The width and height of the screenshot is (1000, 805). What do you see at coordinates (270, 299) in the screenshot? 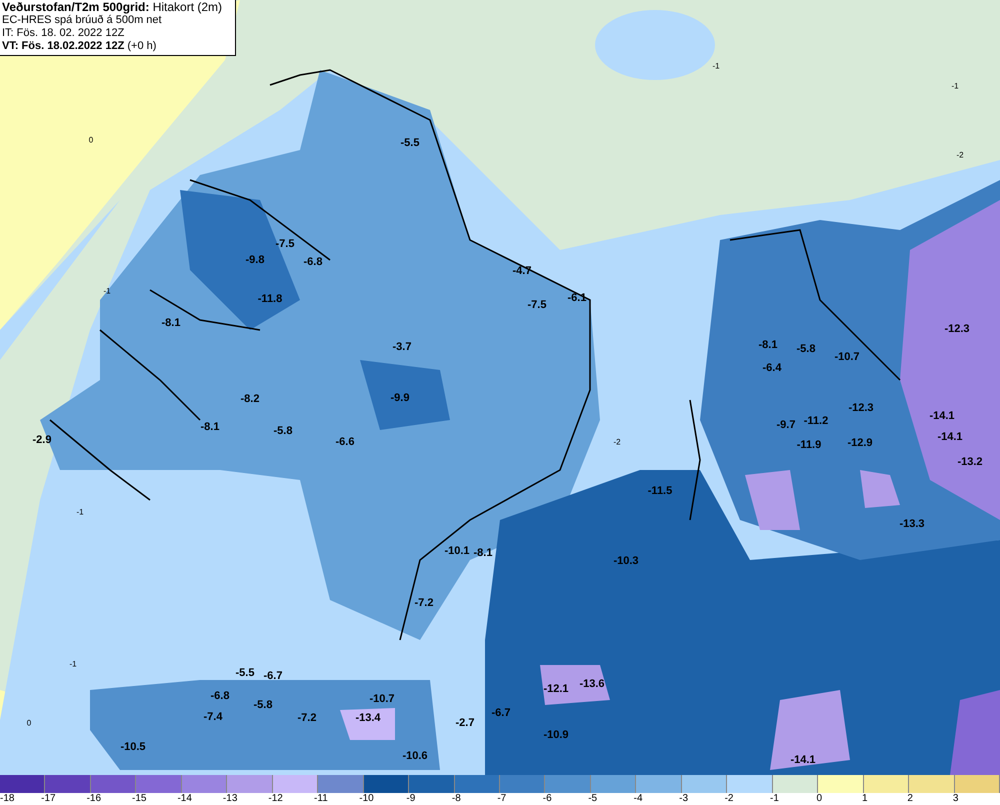
I see `temperature-label: -11.8` at bounding box center [270, 299].